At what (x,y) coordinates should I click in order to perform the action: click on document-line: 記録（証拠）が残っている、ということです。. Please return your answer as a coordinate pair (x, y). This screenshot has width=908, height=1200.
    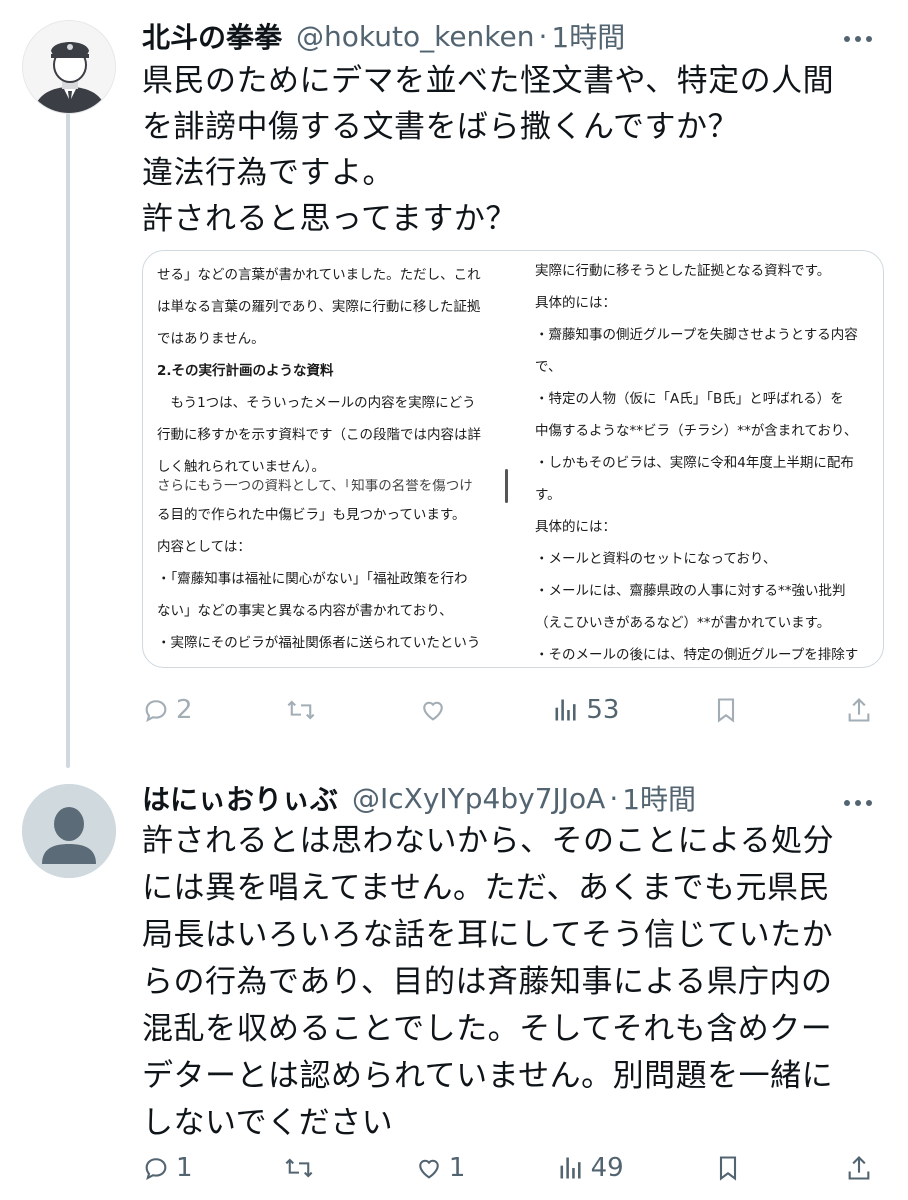
    Looking at the image, I should click on (332, 663).